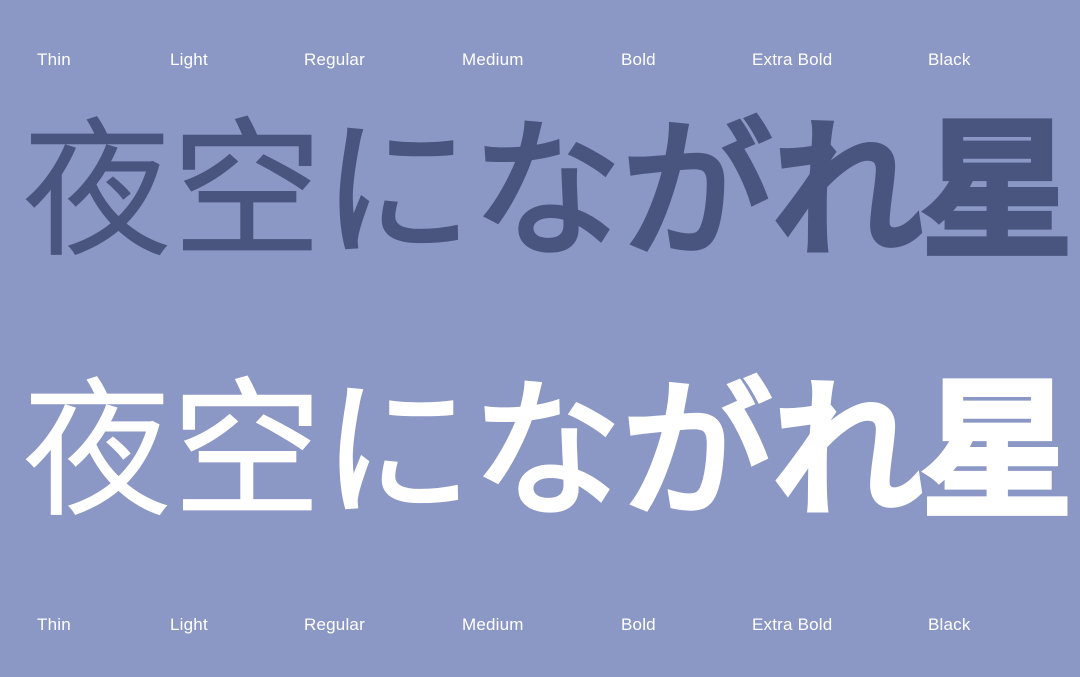 The height and width of the screenshot is (677, 1080). What do you see at coordinates (638, 59) in the screenshot?
I see `weight-label-bold: Bold` at bounding box center [638, 59].